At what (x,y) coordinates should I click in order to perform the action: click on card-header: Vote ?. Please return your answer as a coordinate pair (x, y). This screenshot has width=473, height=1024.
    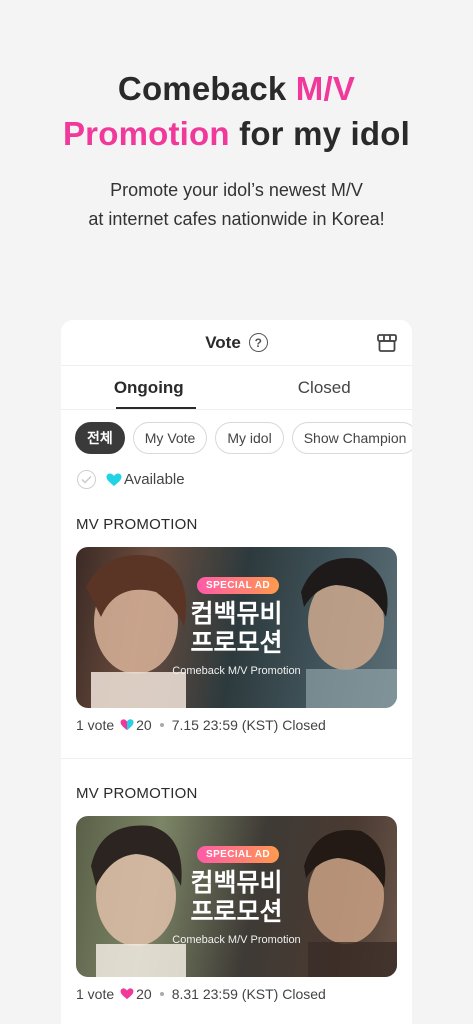
    Looking at the image, I should click on (236, 343).